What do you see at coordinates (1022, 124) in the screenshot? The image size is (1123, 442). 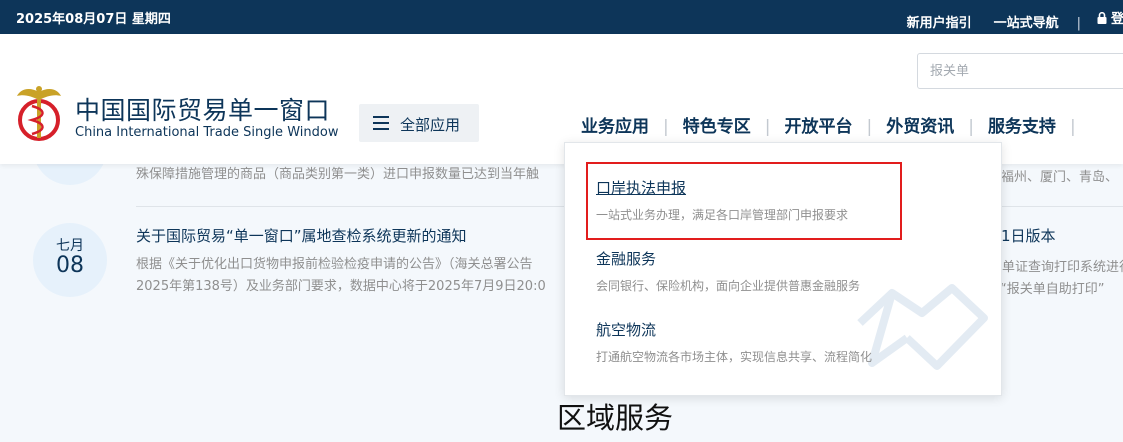 I see `nav-service-support: 服务支持` at bounding box center [1022, 124].